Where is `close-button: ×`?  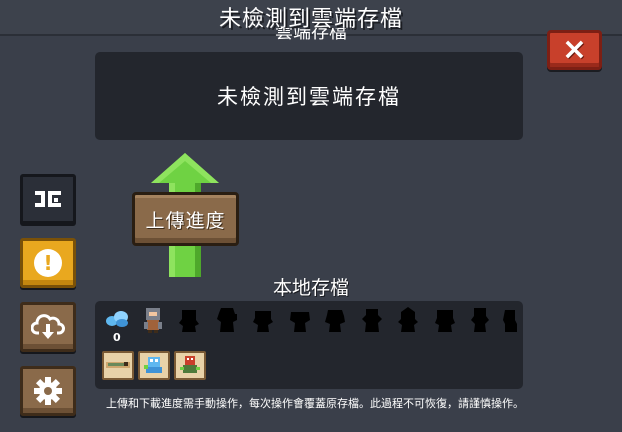
close-button: × is located at coordinates (574, 50).